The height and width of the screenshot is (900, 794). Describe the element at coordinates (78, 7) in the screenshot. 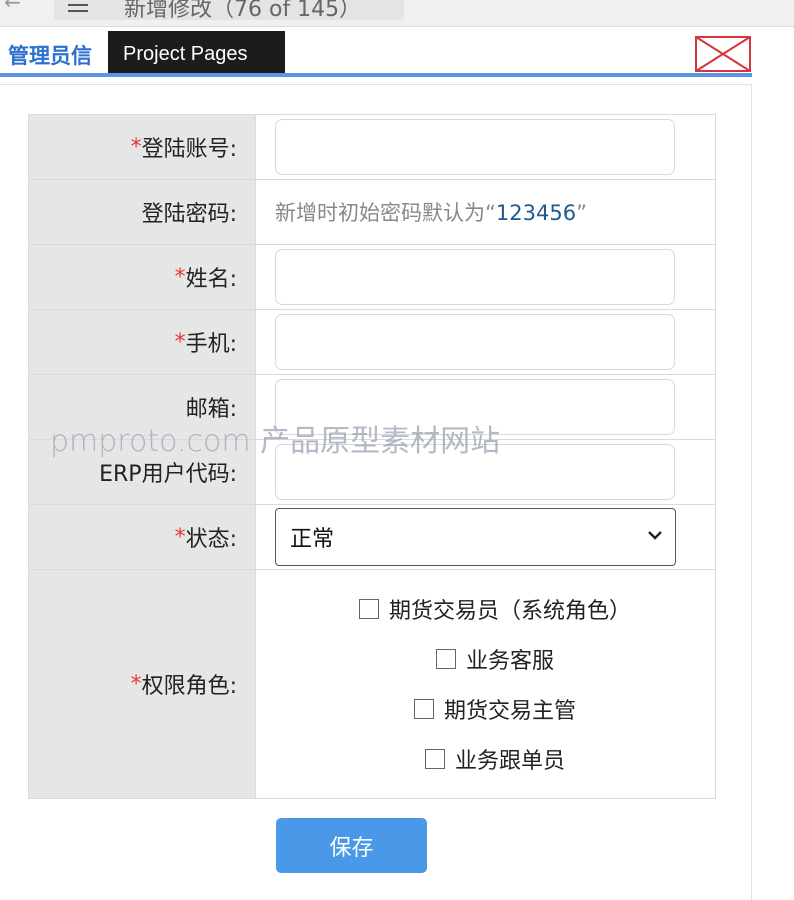

I see `menu-icon` at that location.